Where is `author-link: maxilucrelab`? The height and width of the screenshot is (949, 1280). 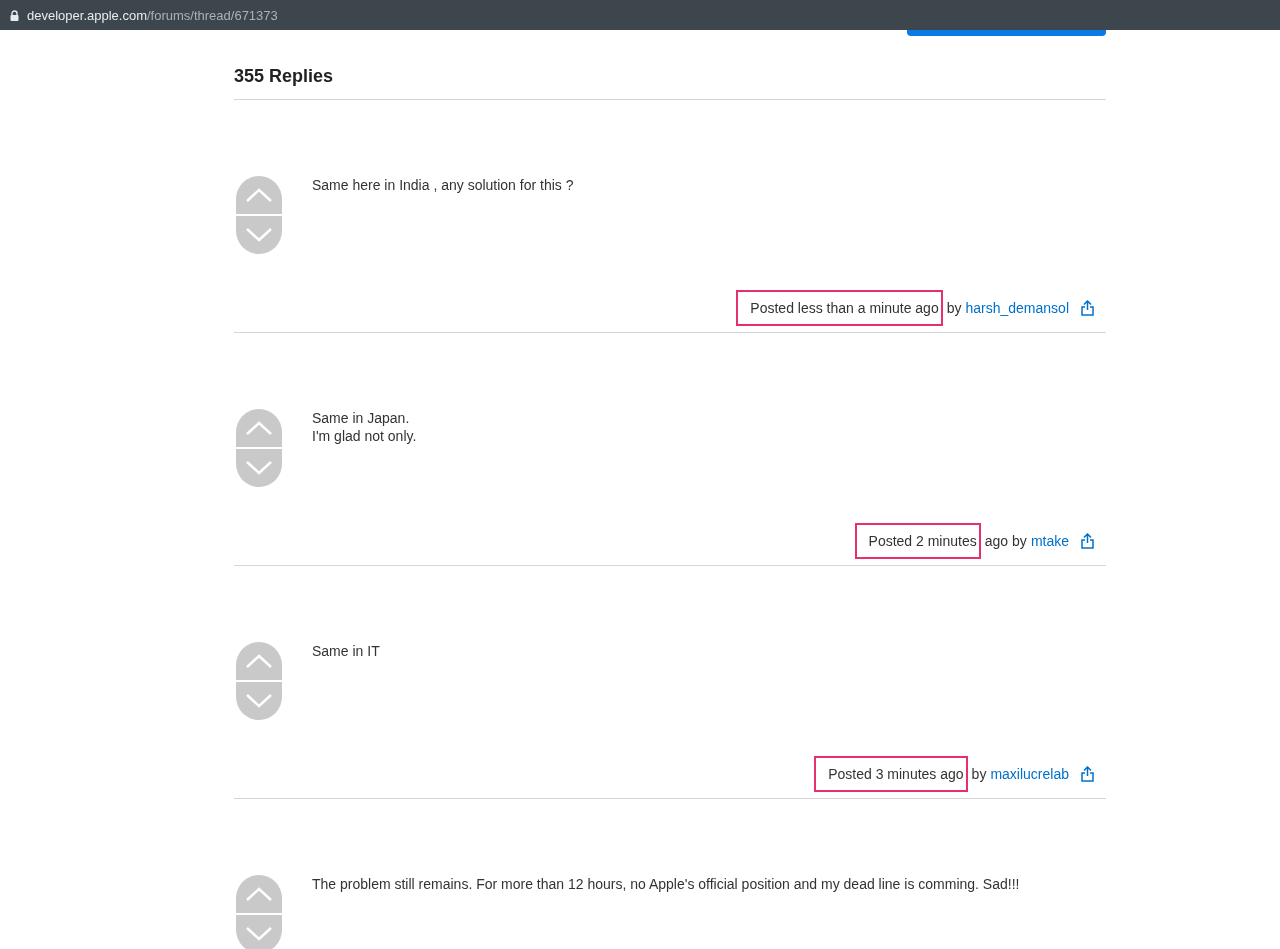 author-link: maxilucrelab is located at coordinates (1029, 774).